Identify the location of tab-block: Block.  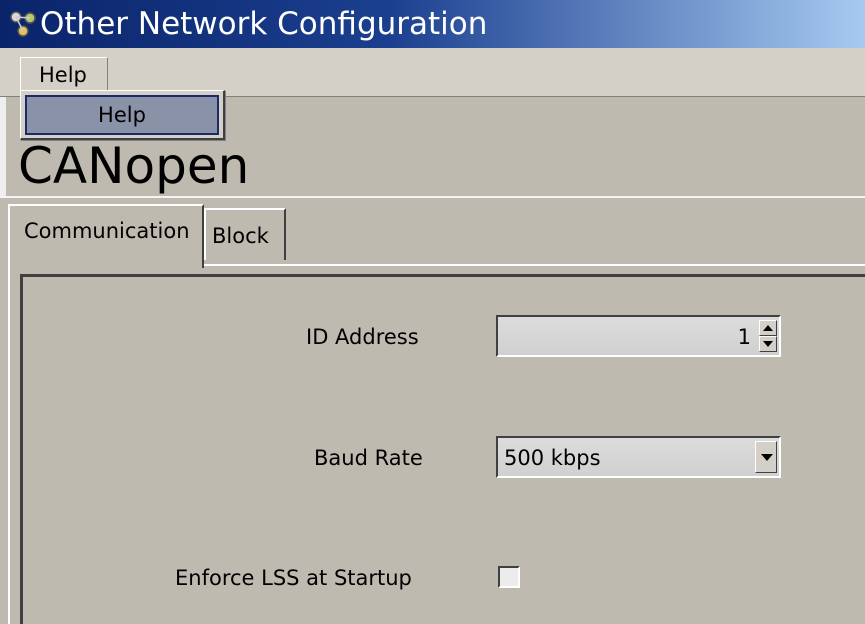
(245, 234).